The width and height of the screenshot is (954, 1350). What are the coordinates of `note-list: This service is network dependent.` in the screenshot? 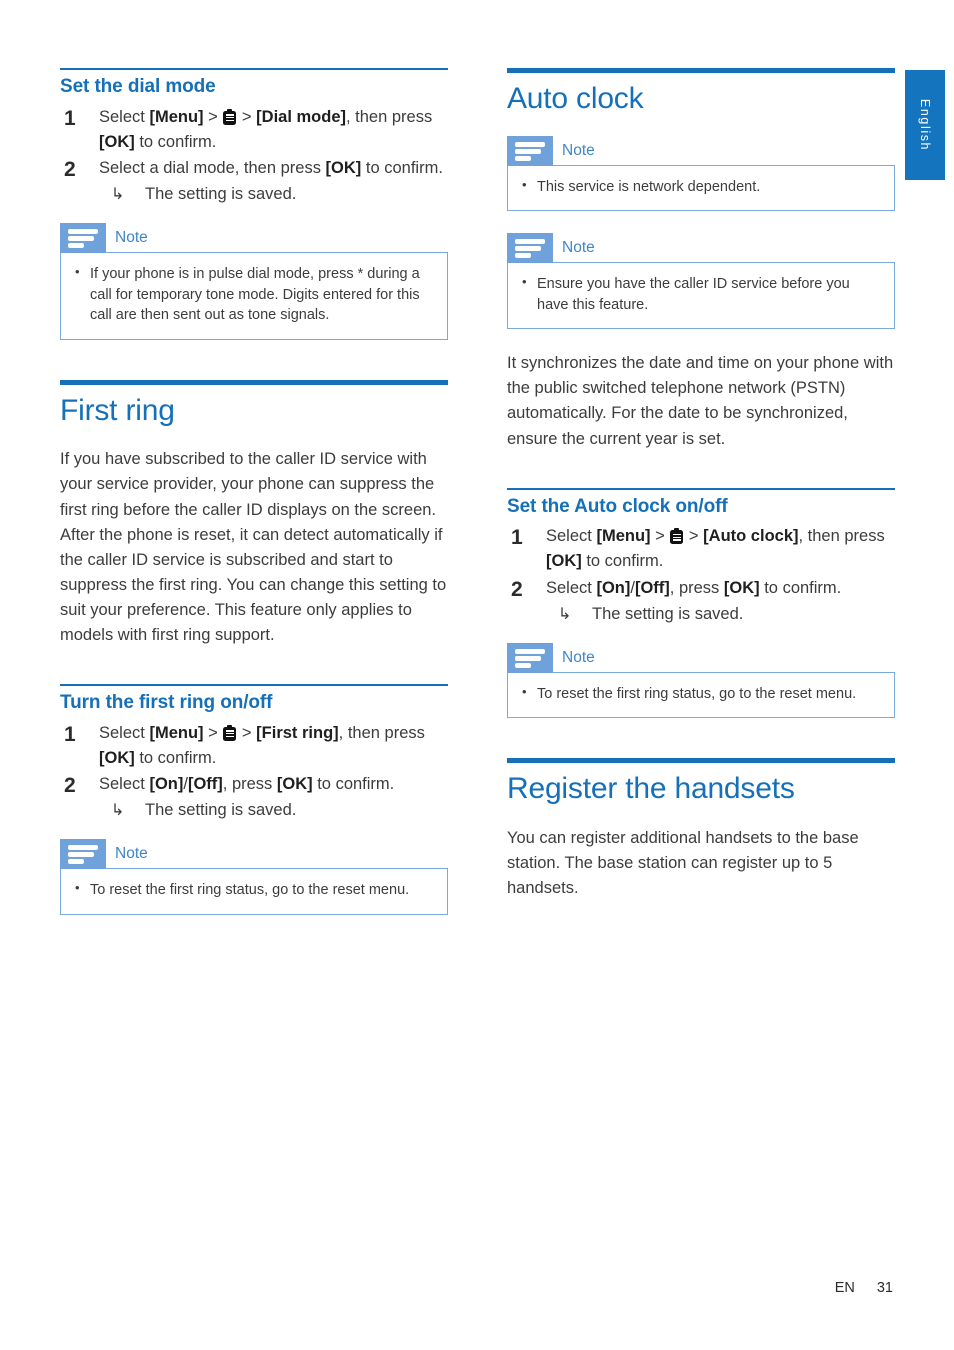 It's located at (701, 187).